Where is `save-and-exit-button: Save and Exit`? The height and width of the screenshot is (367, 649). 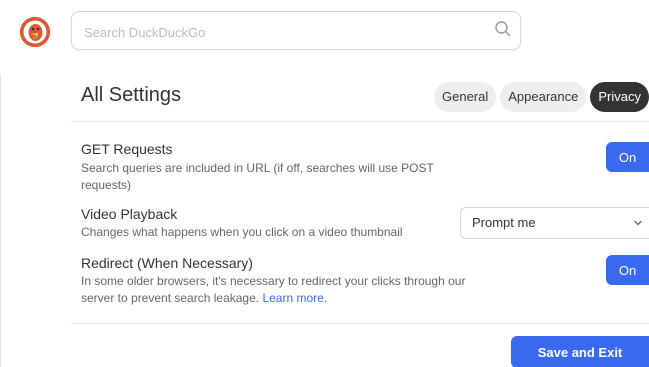
save-and-exit-button: Save and Exit is located at coordinates (580, 351).